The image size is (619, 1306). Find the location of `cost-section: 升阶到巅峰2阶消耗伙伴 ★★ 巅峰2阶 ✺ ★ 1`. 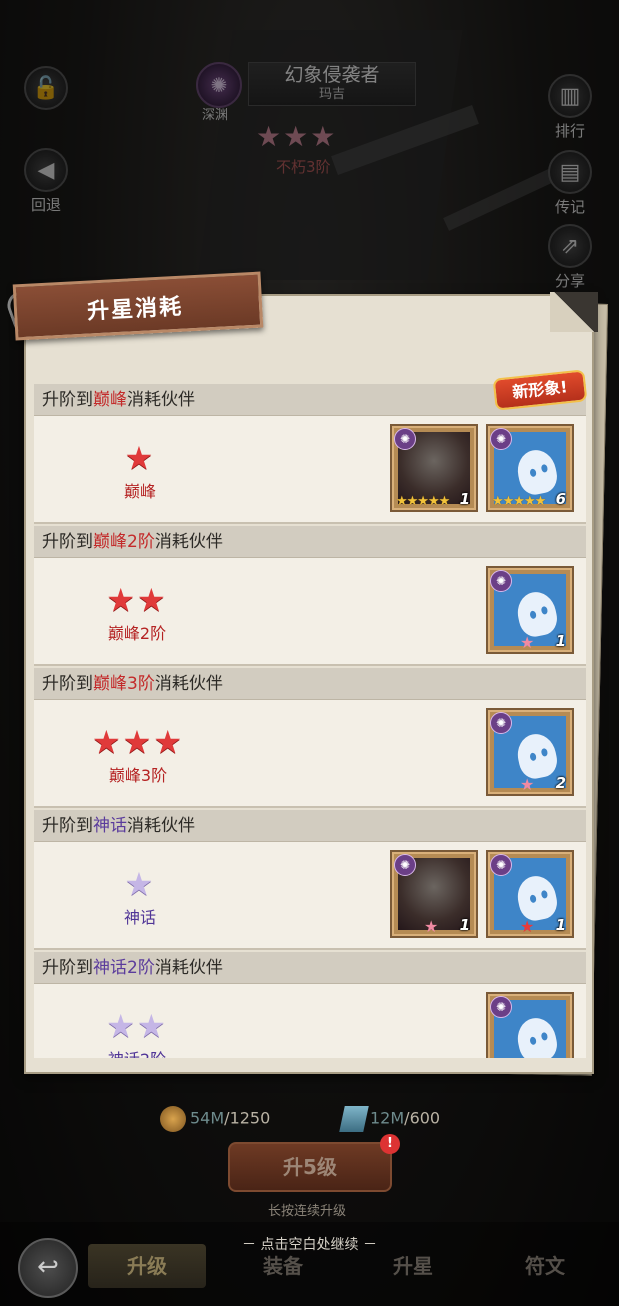

cost-section: 升阶到巅峰2阶消耗伙伴 ★★ 巅峰2阶 ✺ ★ 1 is located at coordinates (310, 597).